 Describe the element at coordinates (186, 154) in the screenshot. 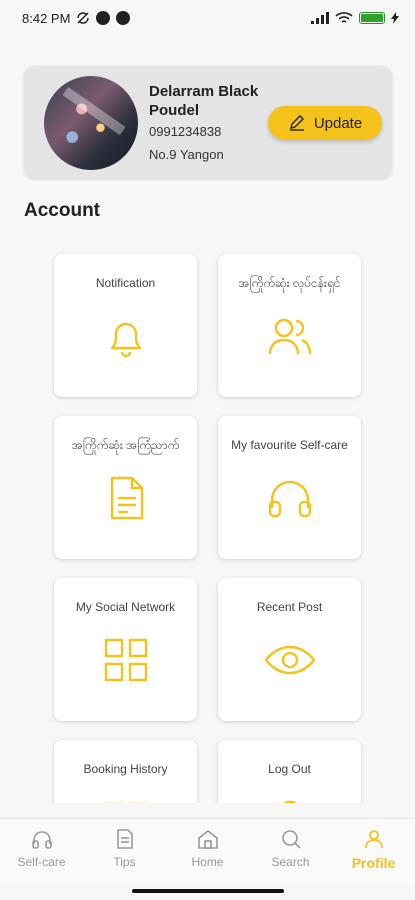

I see `profile-address: No.9 Yangon` at that location.